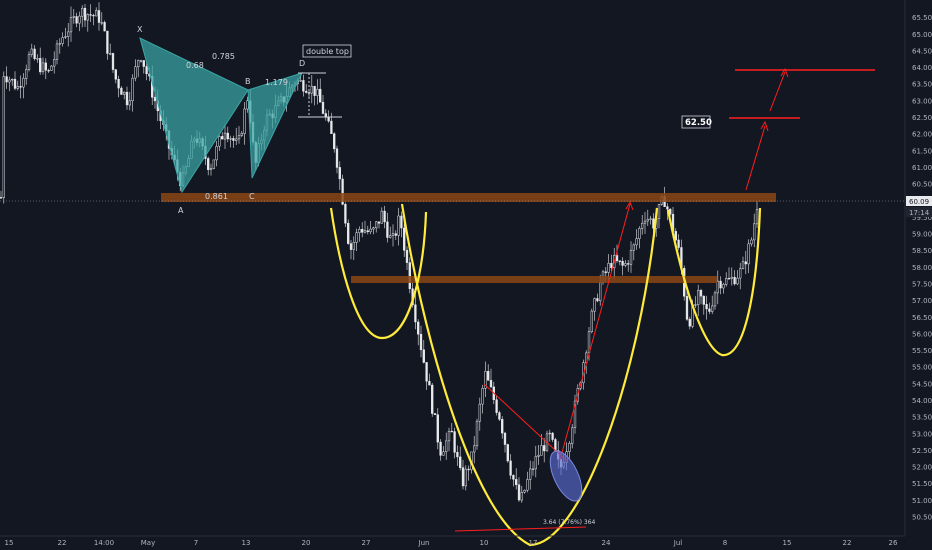 This screenshot has height=550, width=932. Describe the element at coordinates (302, 63) in the screenshot. I see `point-d-label: D` at that location.